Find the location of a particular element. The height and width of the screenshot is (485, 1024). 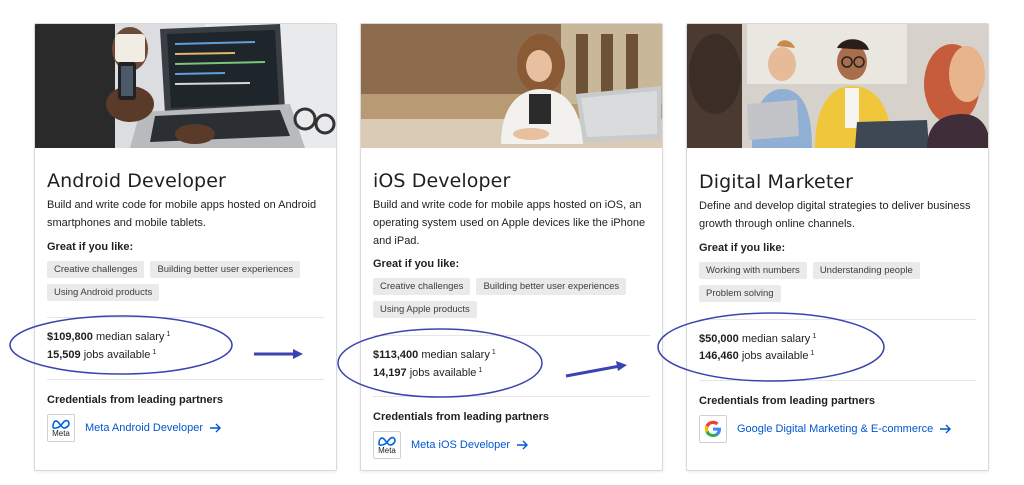

jobs-available: 15,509 jobs available 1 is located at coordinates (101, 355).